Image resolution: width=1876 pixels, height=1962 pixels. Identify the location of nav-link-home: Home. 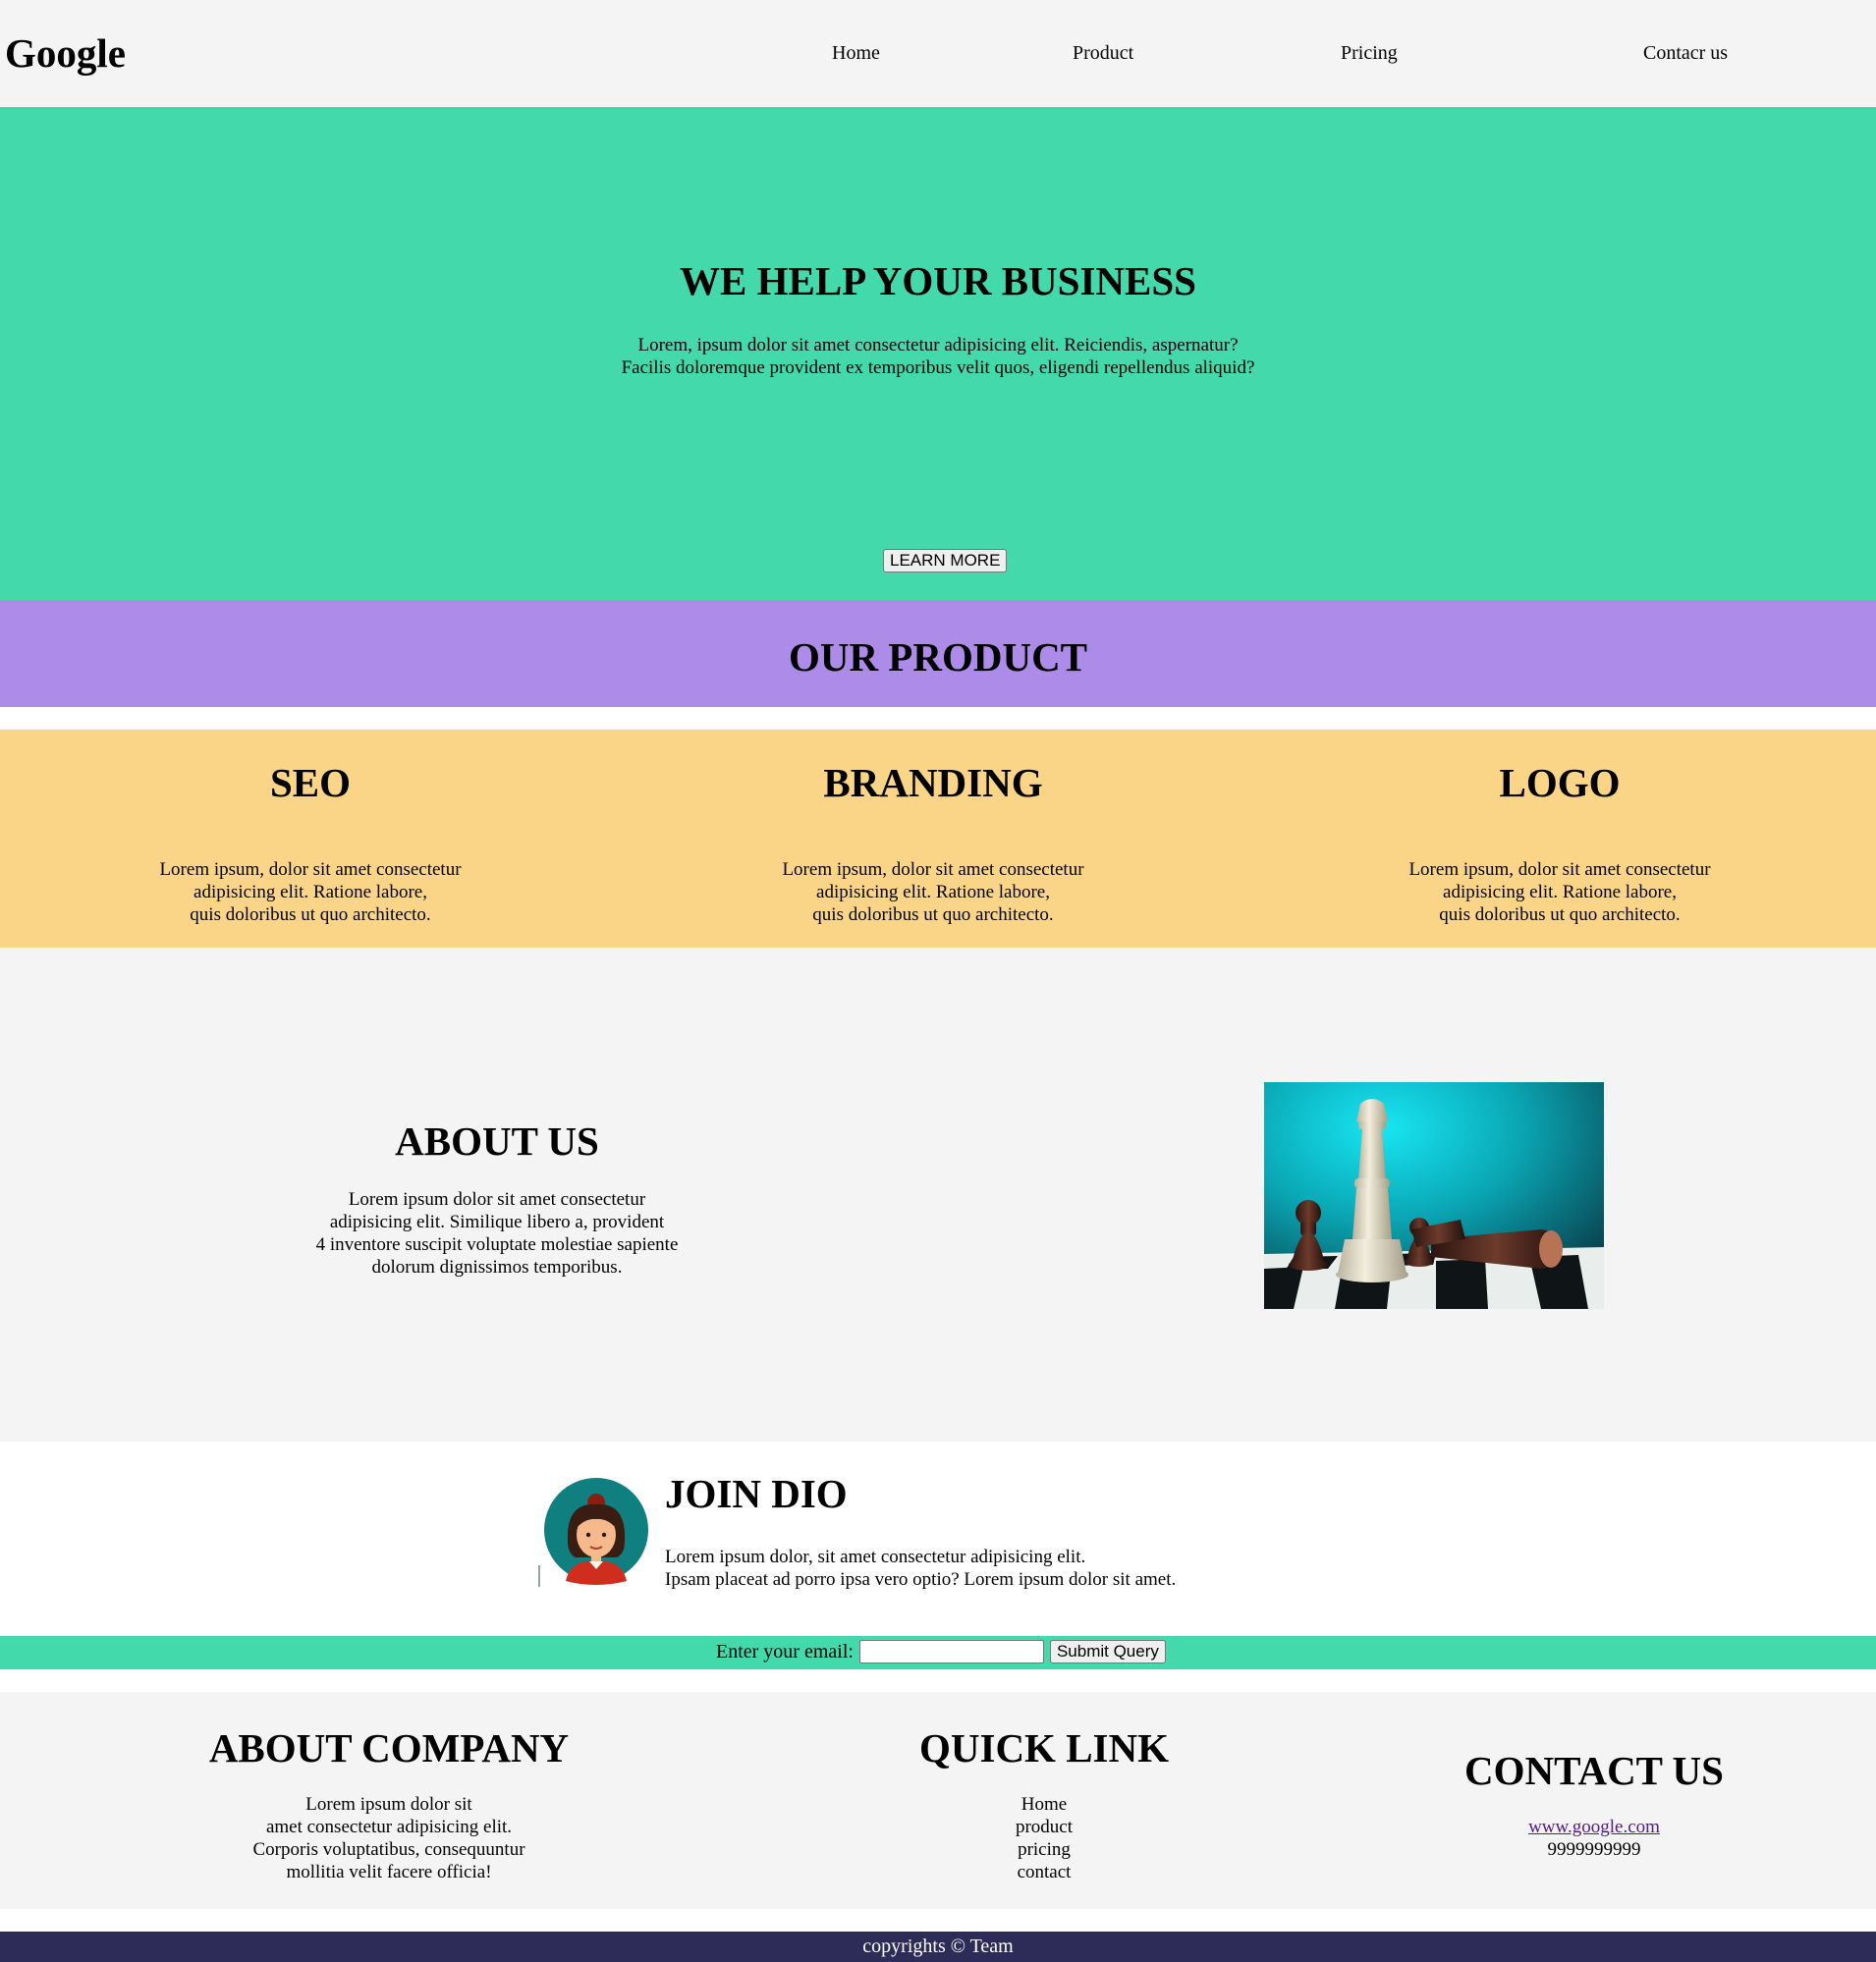
(856, 53).